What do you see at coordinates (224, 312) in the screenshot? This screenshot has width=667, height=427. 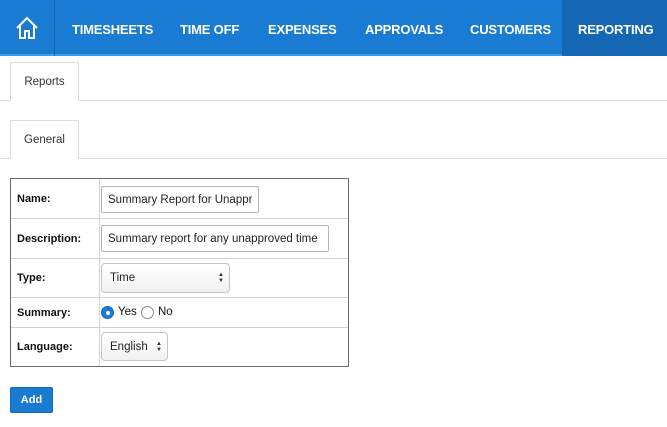 I see `summary-cell: Yes No` at bounding box center [224, 312].